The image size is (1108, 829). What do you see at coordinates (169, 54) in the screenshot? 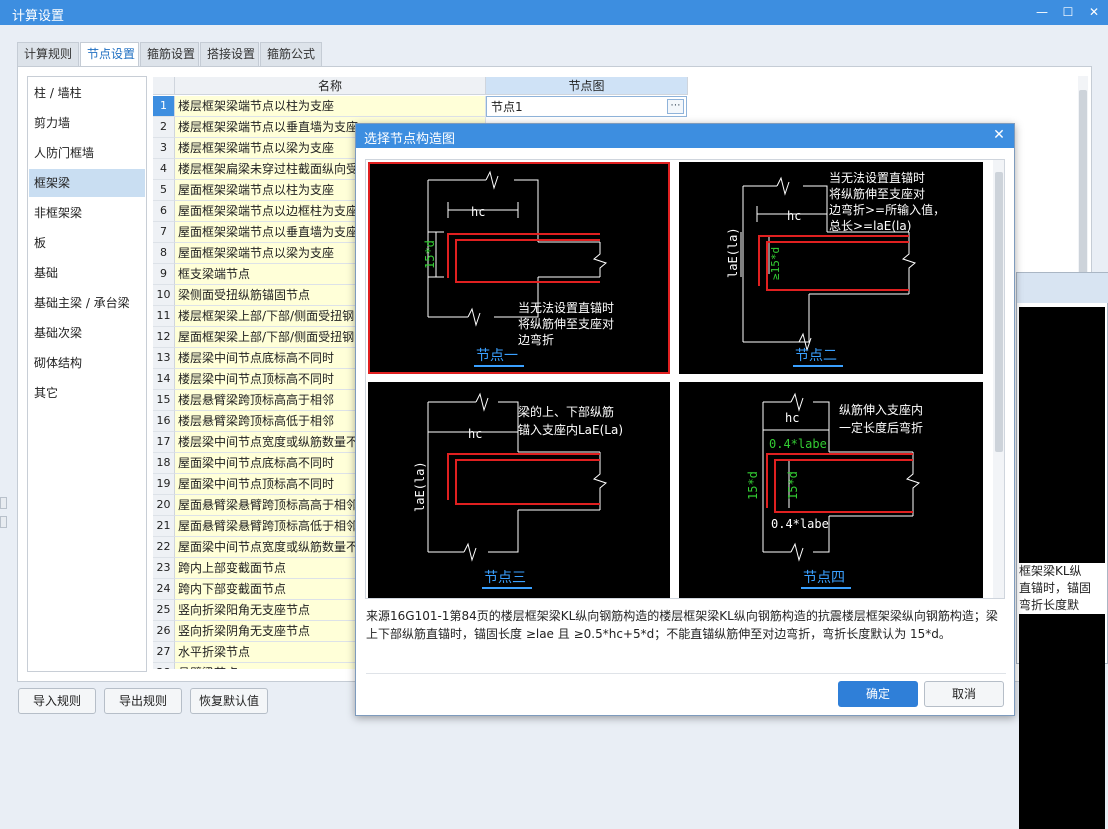
I see `tab-stirrup-settings: 箍筋设置` at bounding box center [169, 54].